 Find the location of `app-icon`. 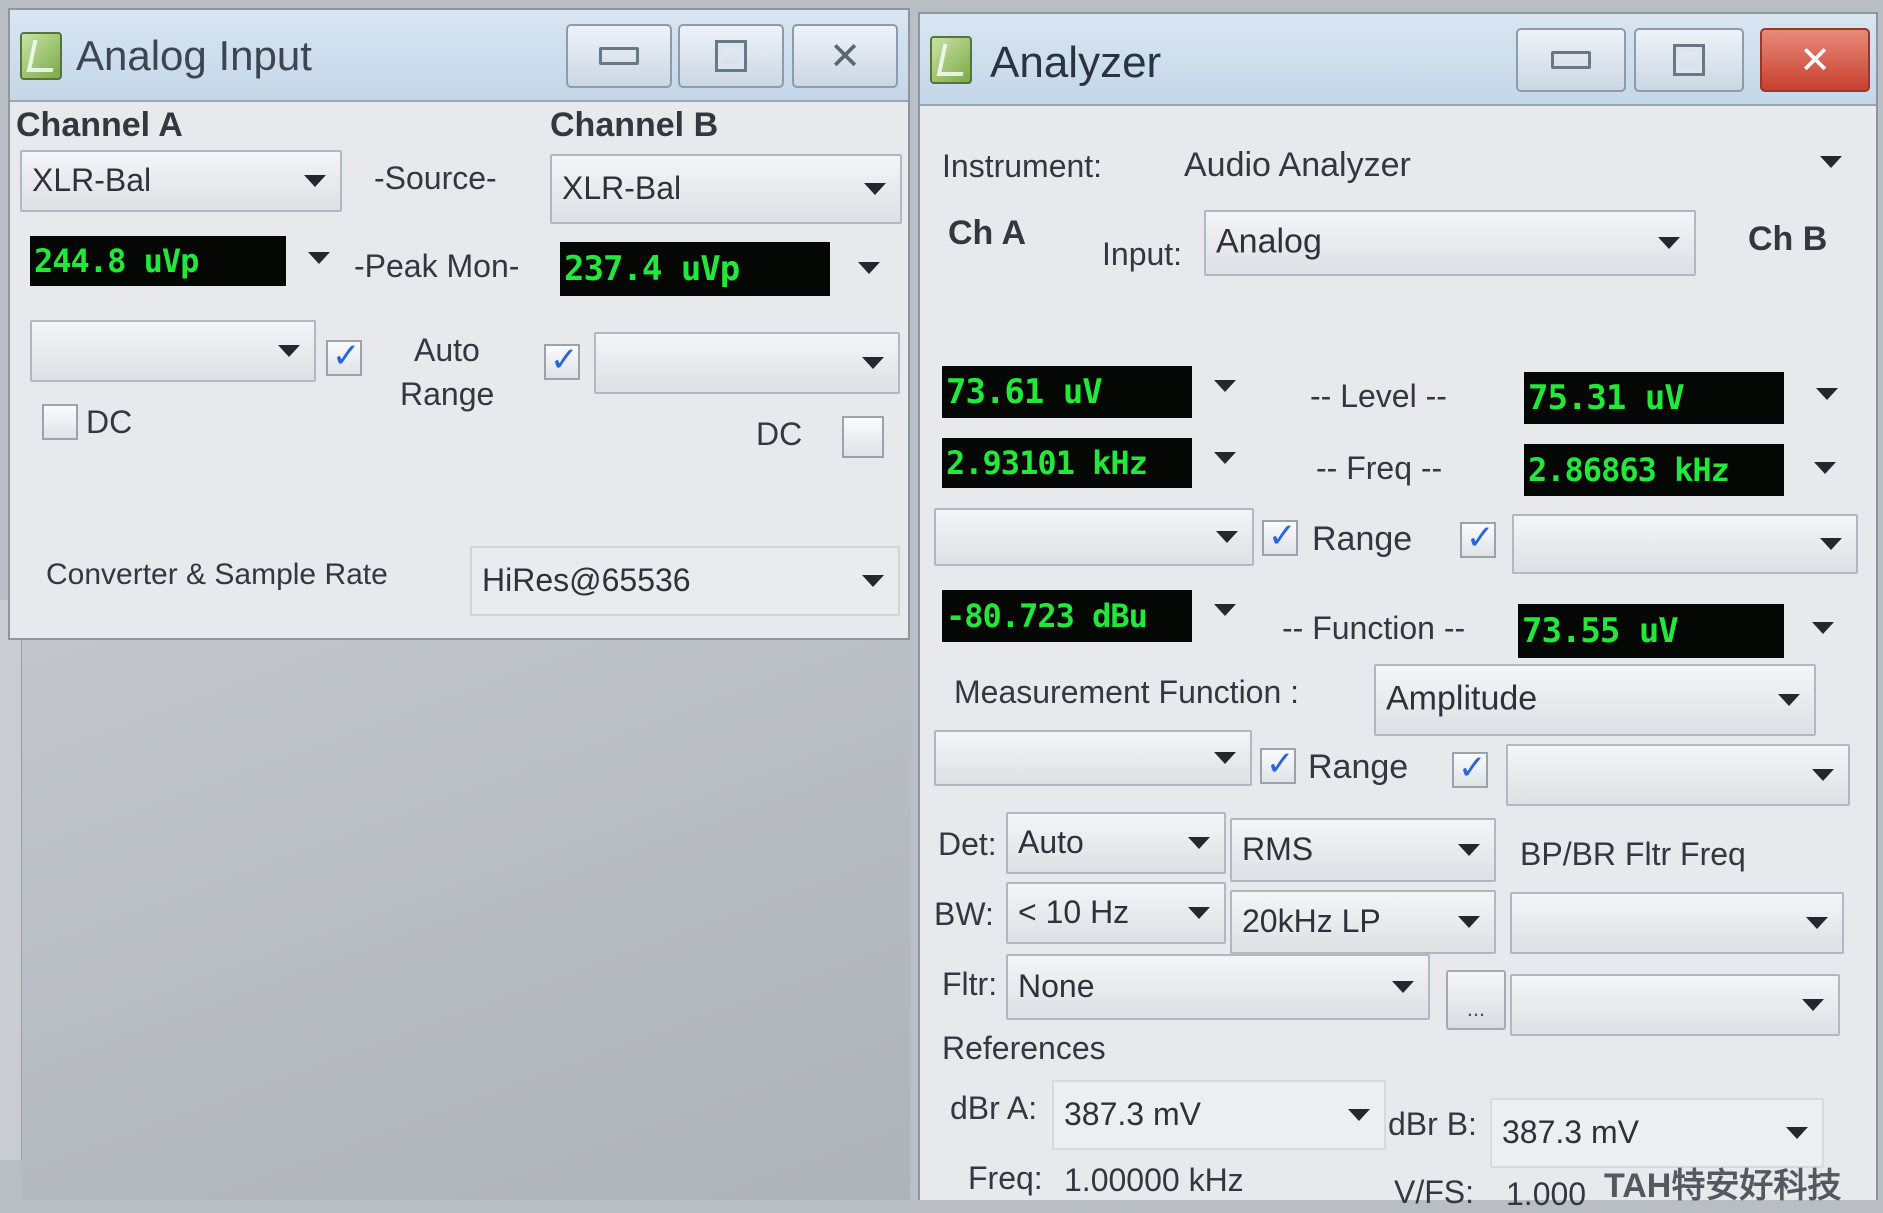

app-icon is located at coordinates (41, 56).